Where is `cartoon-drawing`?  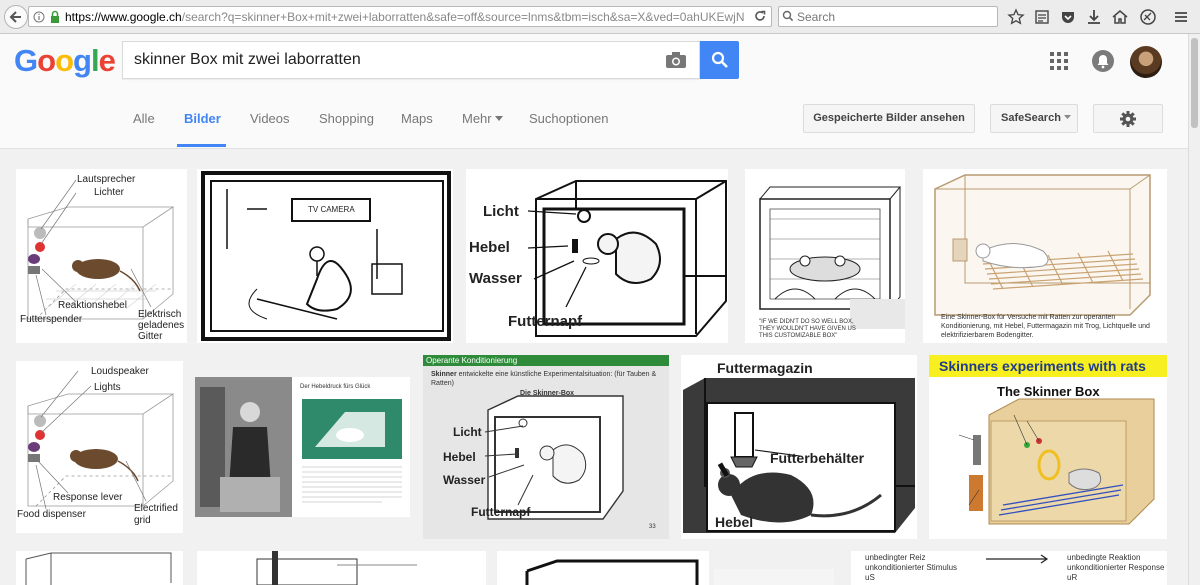 cartoon-drawing is located at coordinates (832, 257).